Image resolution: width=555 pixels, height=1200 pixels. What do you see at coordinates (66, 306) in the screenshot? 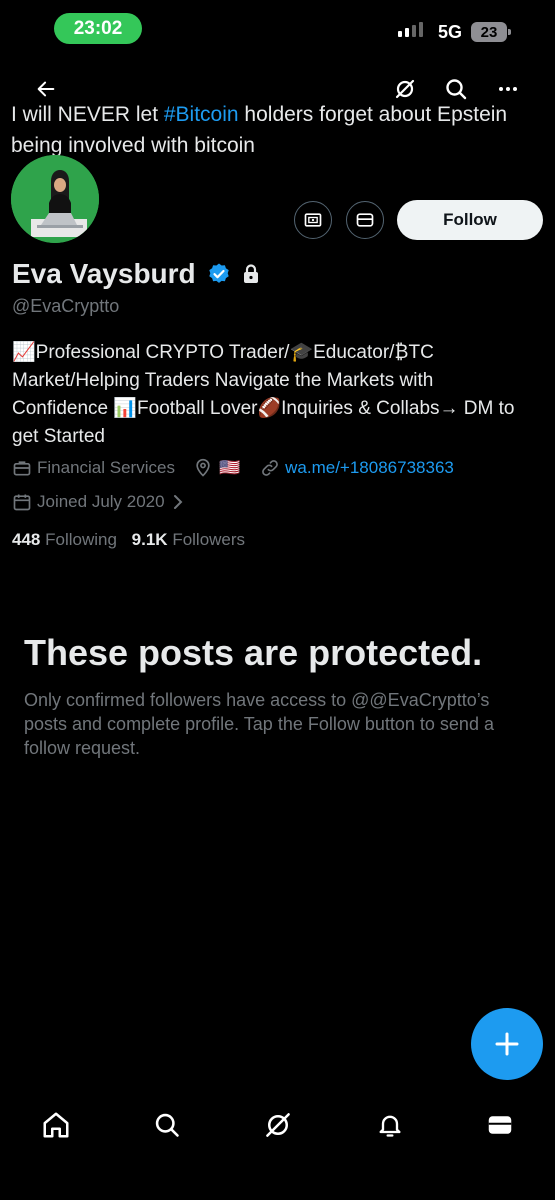
I see `profile-handle: @EvaCryptto` at bounding box center [66, 306].